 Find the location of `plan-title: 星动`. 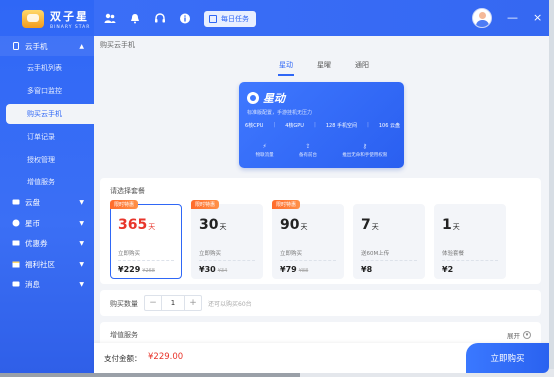

plan-title: 星动 is located at coordinates (266, 98).